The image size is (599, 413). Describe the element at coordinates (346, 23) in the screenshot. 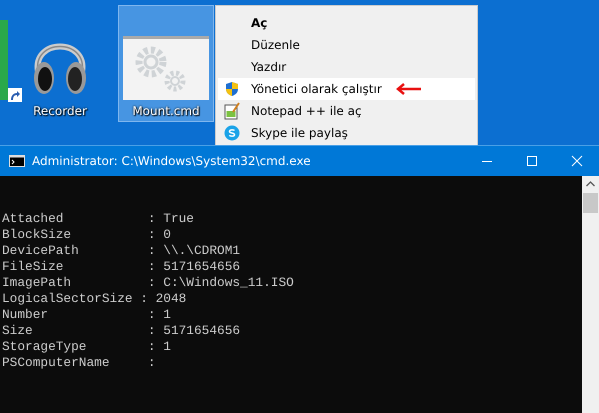

I see `menu-item: Aç` at that location.